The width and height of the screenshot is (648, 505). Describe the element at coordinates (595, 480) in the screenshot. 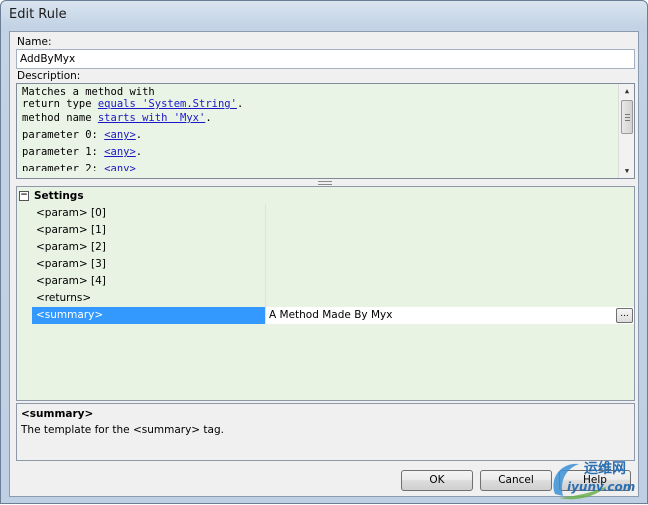

I see `help-button: Help` at that location.